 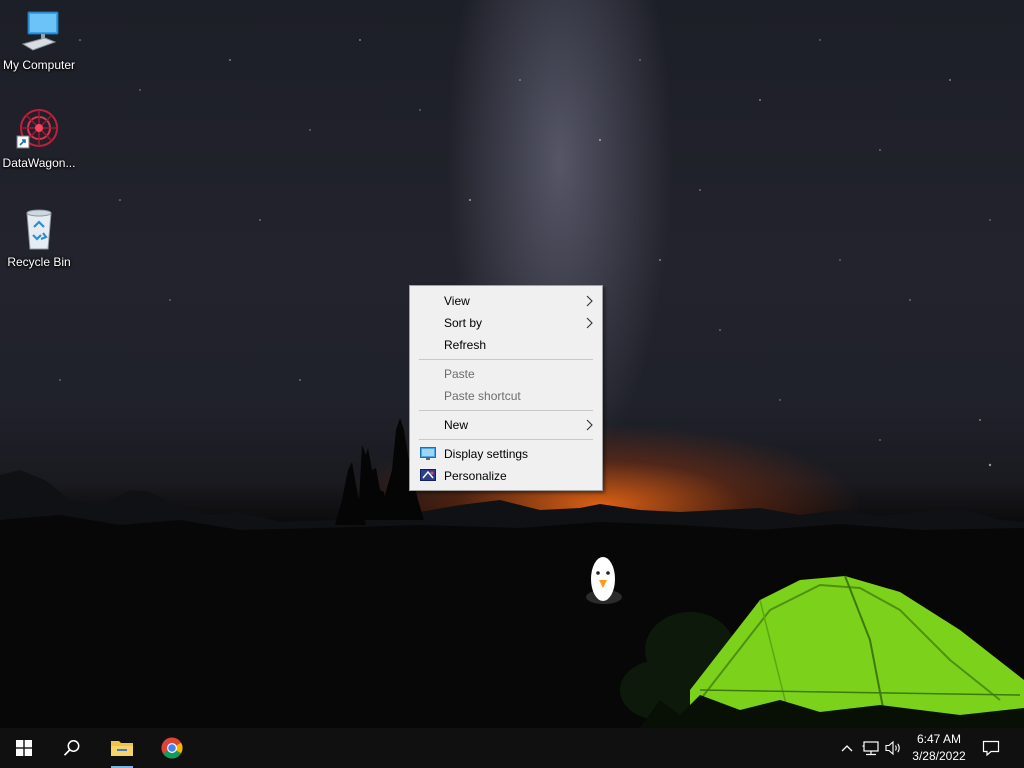 I want to click on recycle-bin-icon, so click(x=39, y=229).